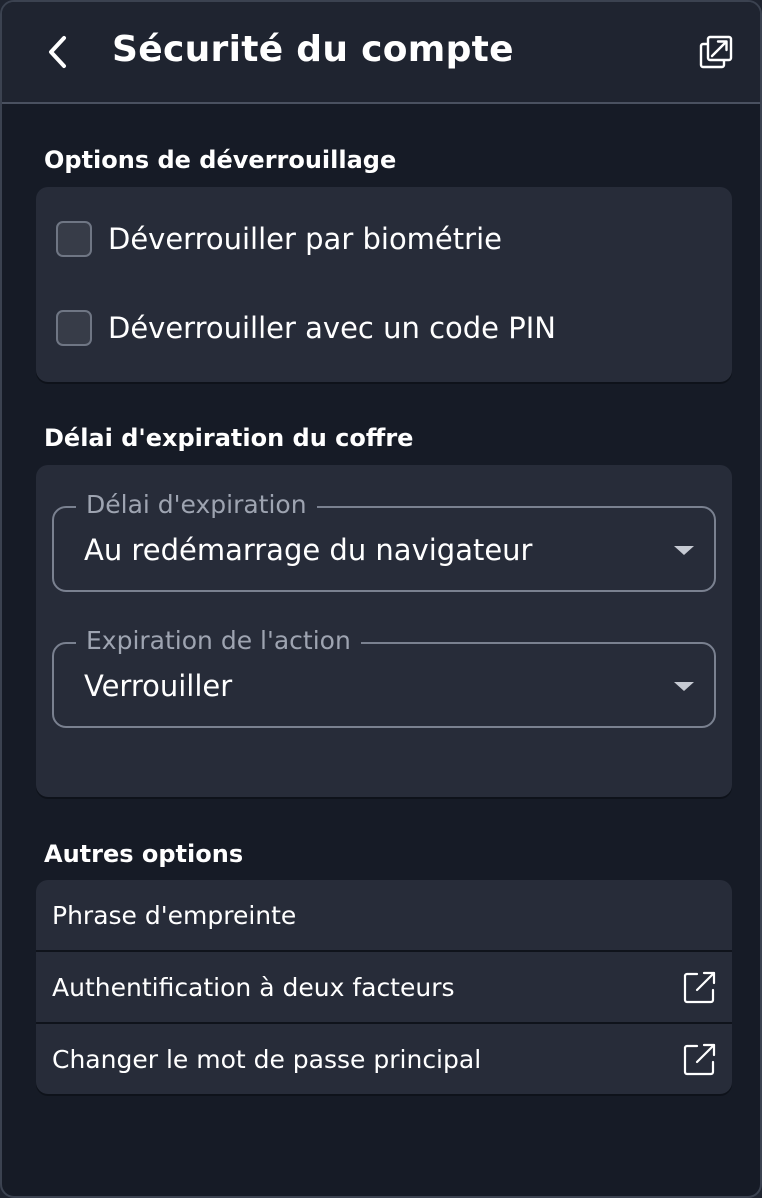  I want to click on section-title-unlock-options: Options de déverrouillage, so click(220, 160).